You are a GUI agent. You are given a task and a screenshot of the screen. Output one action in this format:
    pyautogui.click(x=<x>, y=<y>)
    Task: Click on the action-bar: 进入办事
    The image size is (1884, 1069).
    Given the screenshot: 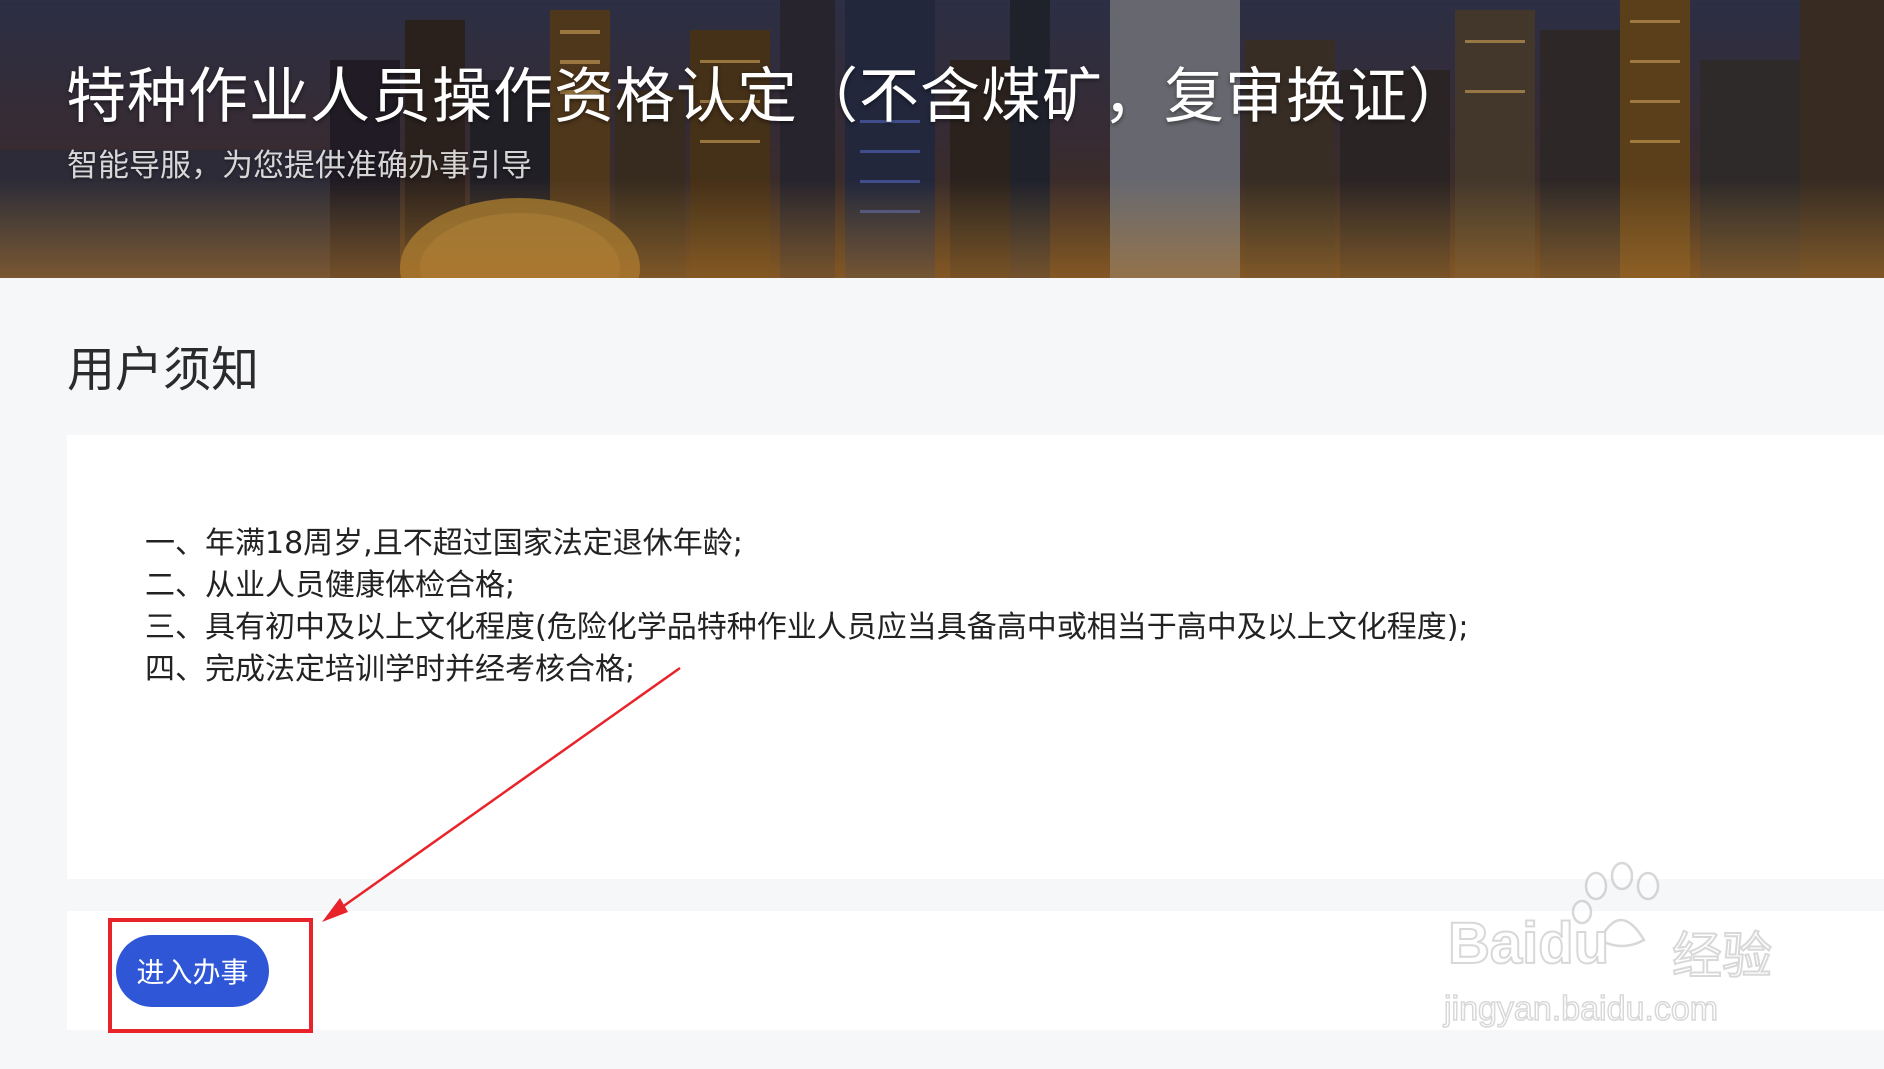 What is the action you would take?
    pyautogui.click(x=975, y=970)
    